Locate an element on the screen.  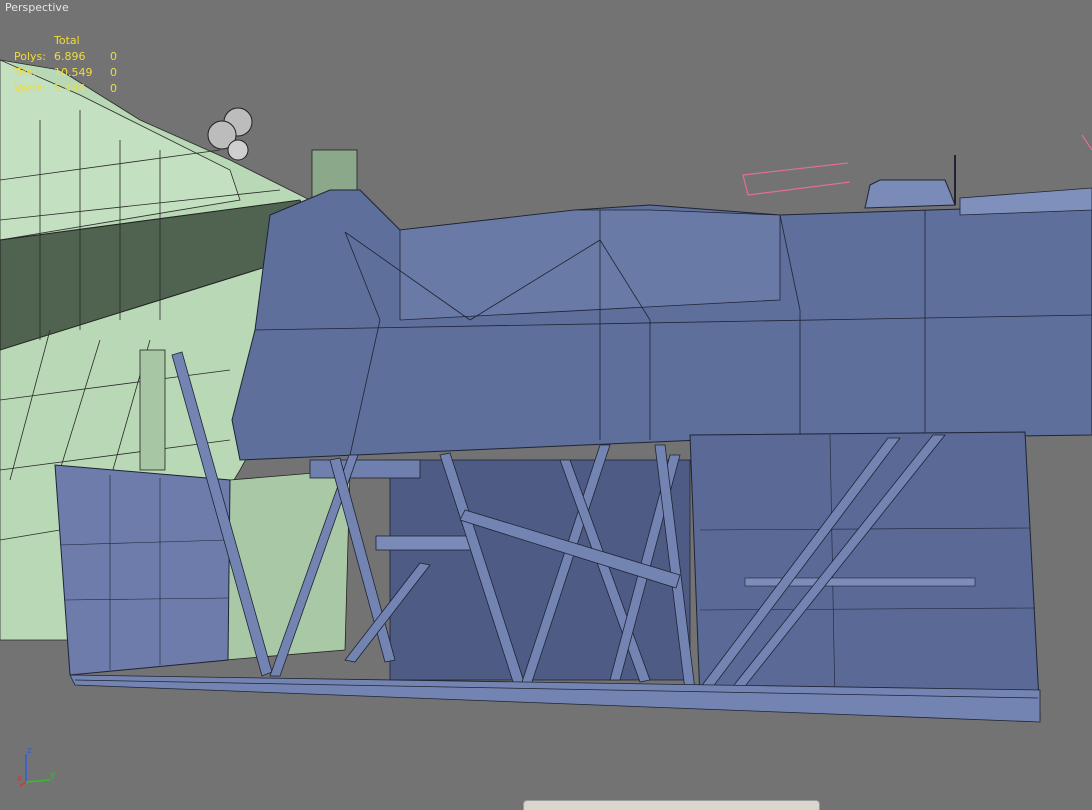
stats-total: 5.444 is located at coordinates (70, 88).